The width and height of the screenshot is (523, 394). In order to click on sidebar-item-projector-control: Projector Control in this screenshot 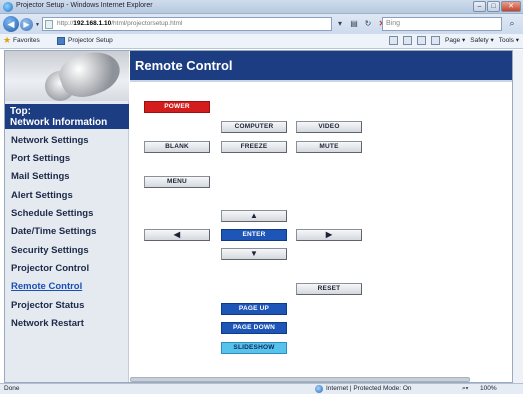, I will do `click(50, 268)`.